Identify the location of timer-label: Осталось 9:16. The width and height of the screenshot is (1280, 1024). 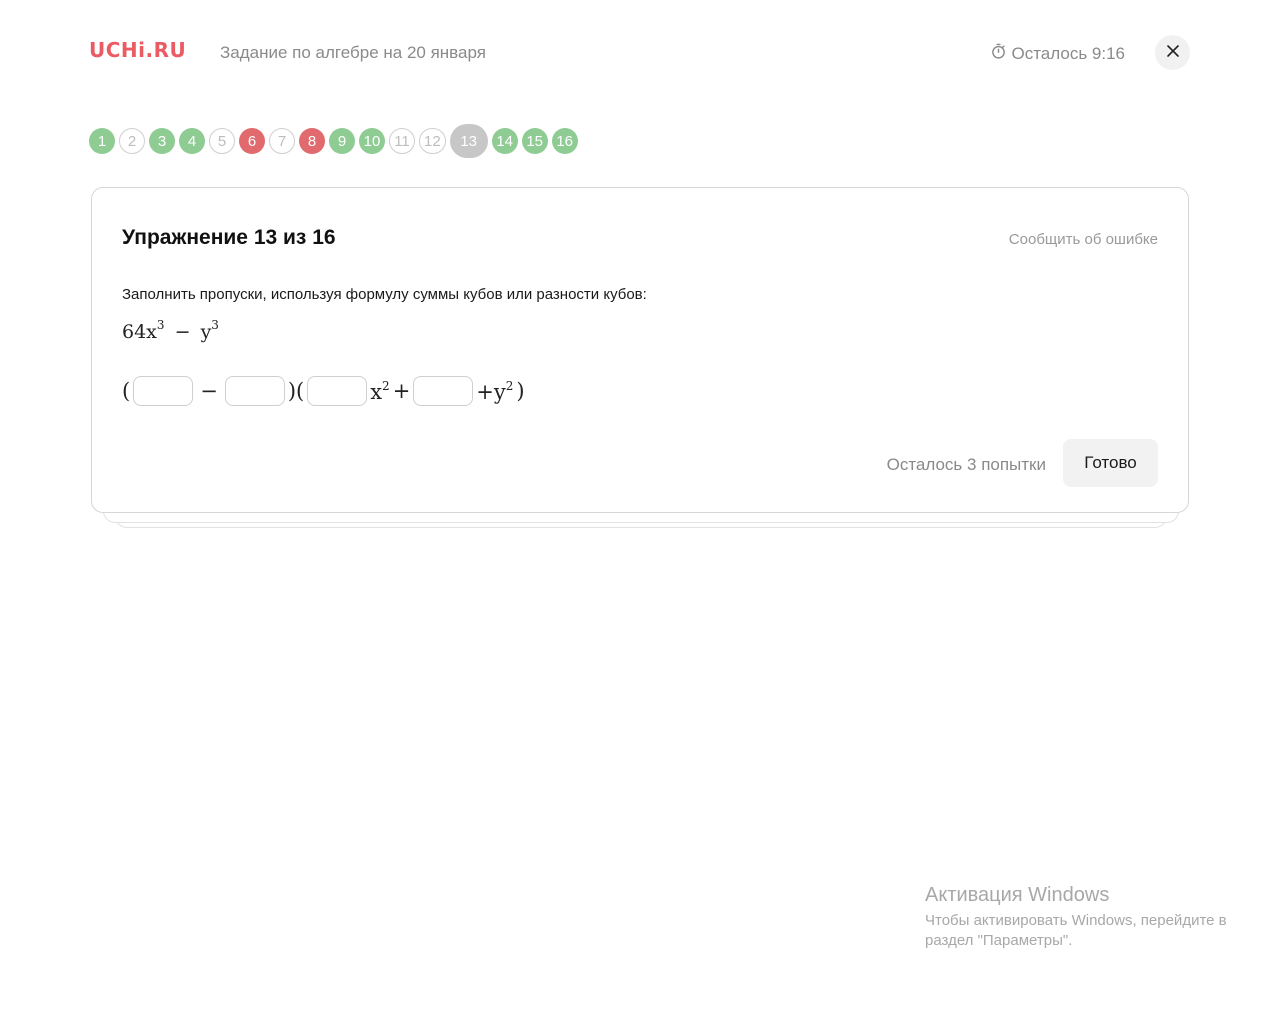
(1068, 53).